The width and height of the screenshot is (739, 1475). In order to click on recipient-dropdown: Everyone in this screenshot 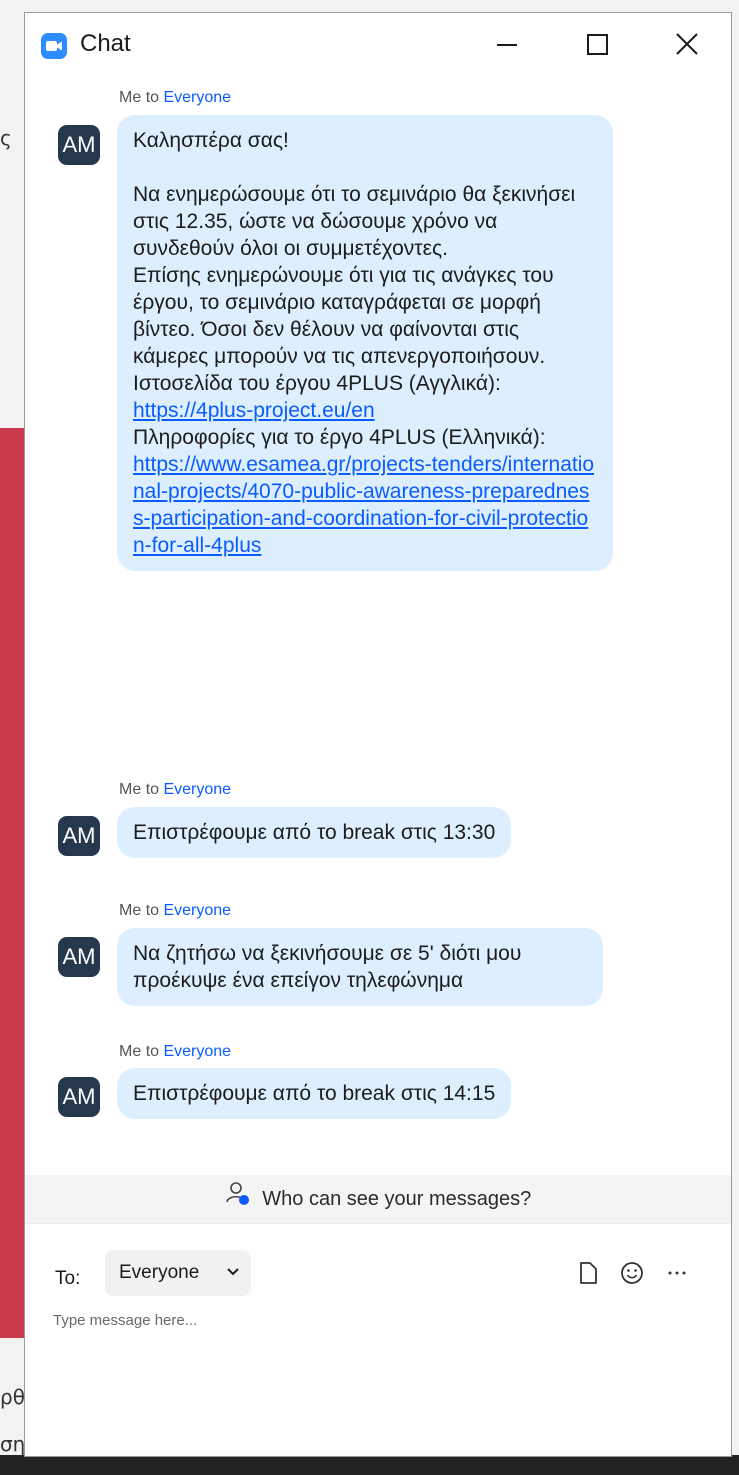, I will do `click(178, 1273)`.